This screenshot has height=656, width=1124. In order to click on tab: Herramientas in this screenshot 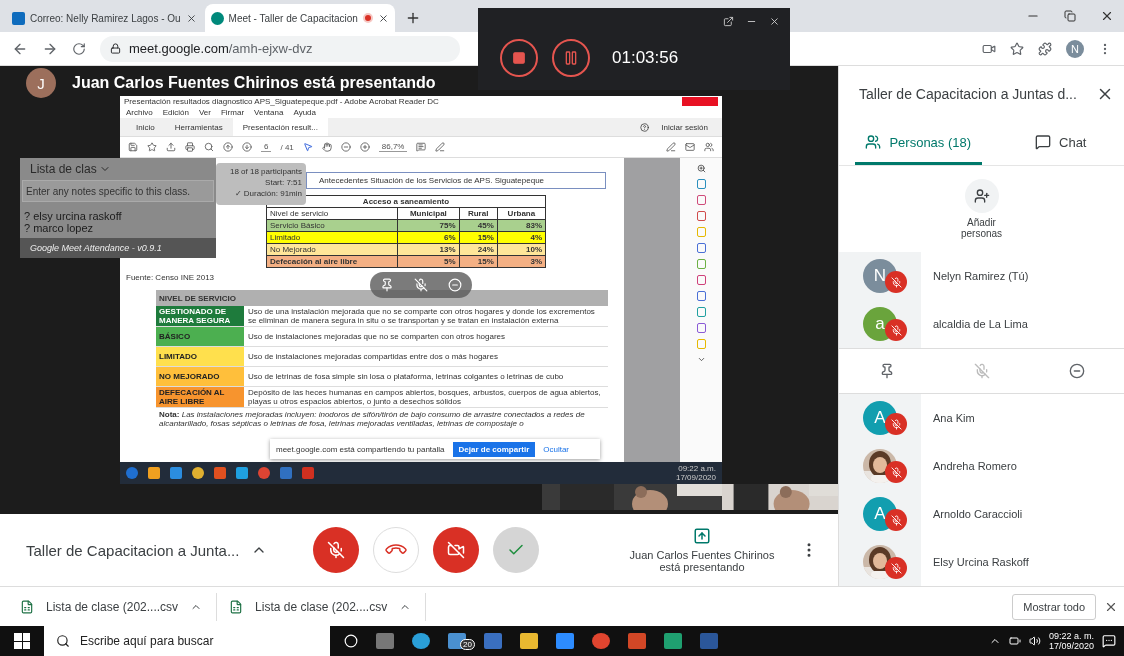, I will do `click(198, 127)`.